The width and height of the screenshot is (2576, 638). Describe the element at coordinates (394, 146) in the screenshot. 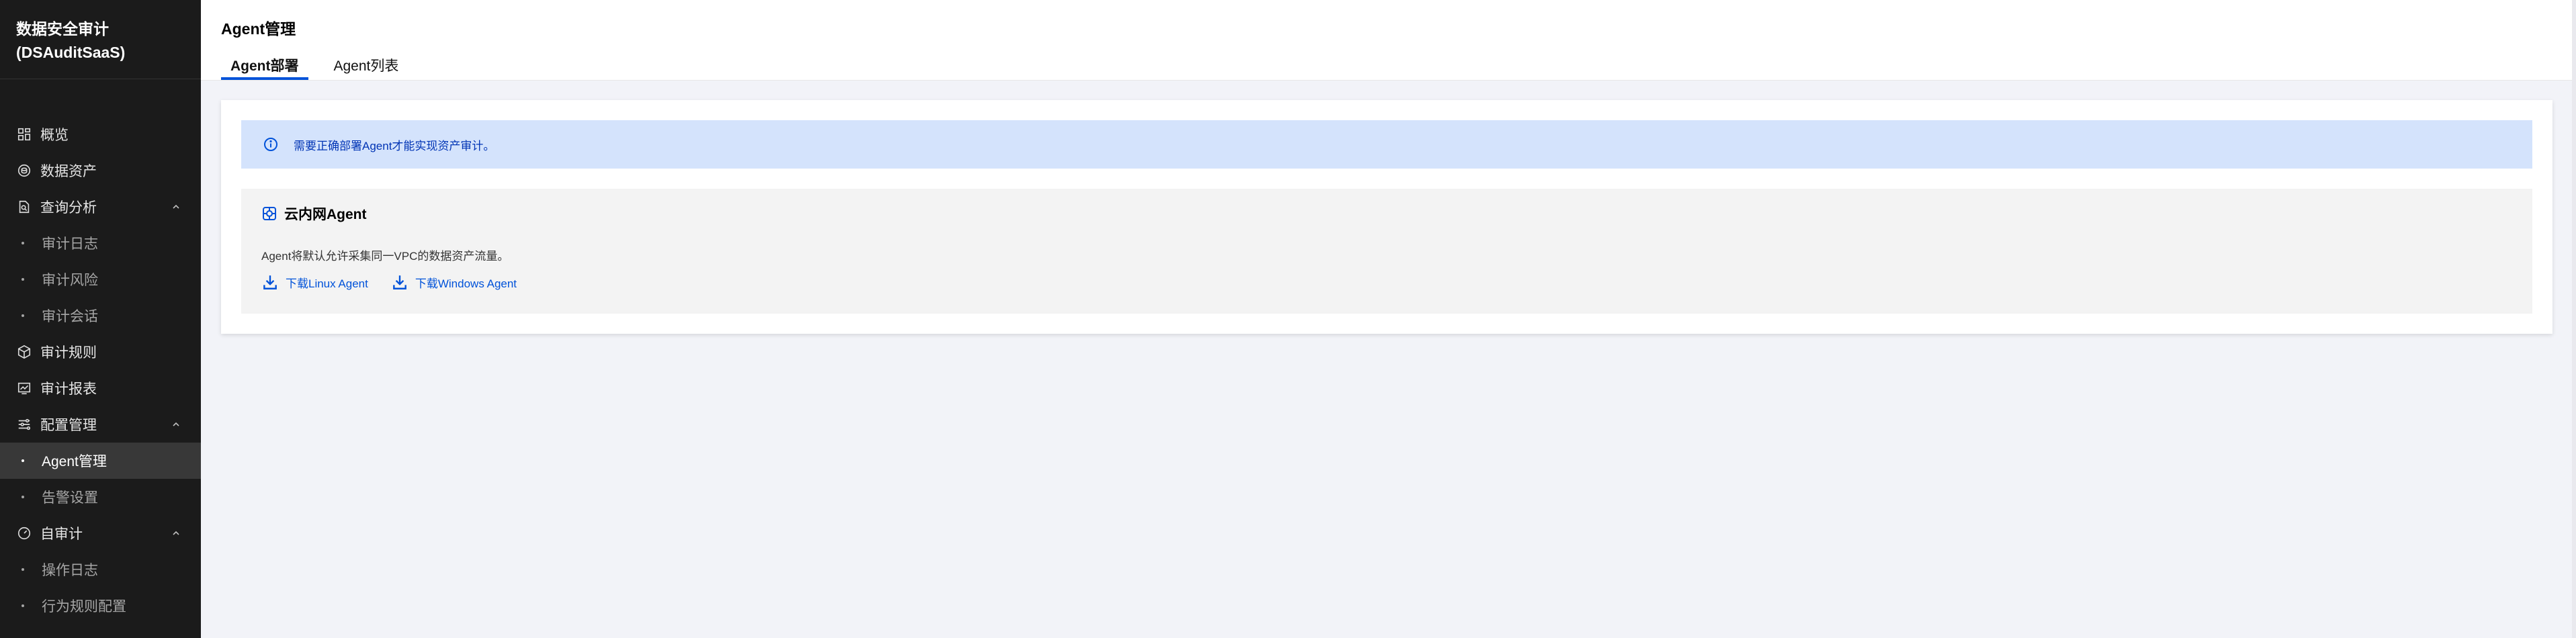

I see `alert-text: 需要正确部署Agent才能实现资产审计。` at that location.